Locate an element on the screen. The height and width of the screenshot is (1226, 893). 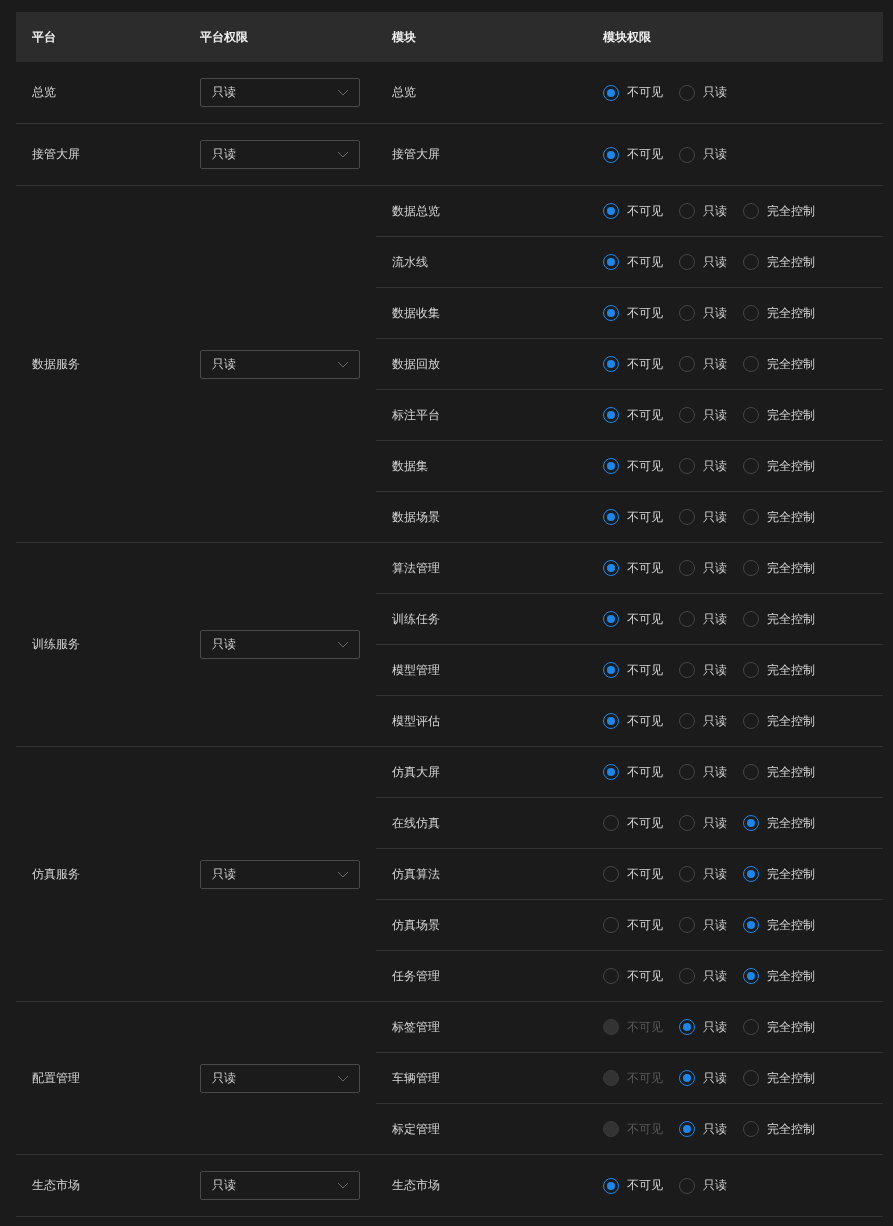
column-header: 模块 is located at coordinates (404, 37).